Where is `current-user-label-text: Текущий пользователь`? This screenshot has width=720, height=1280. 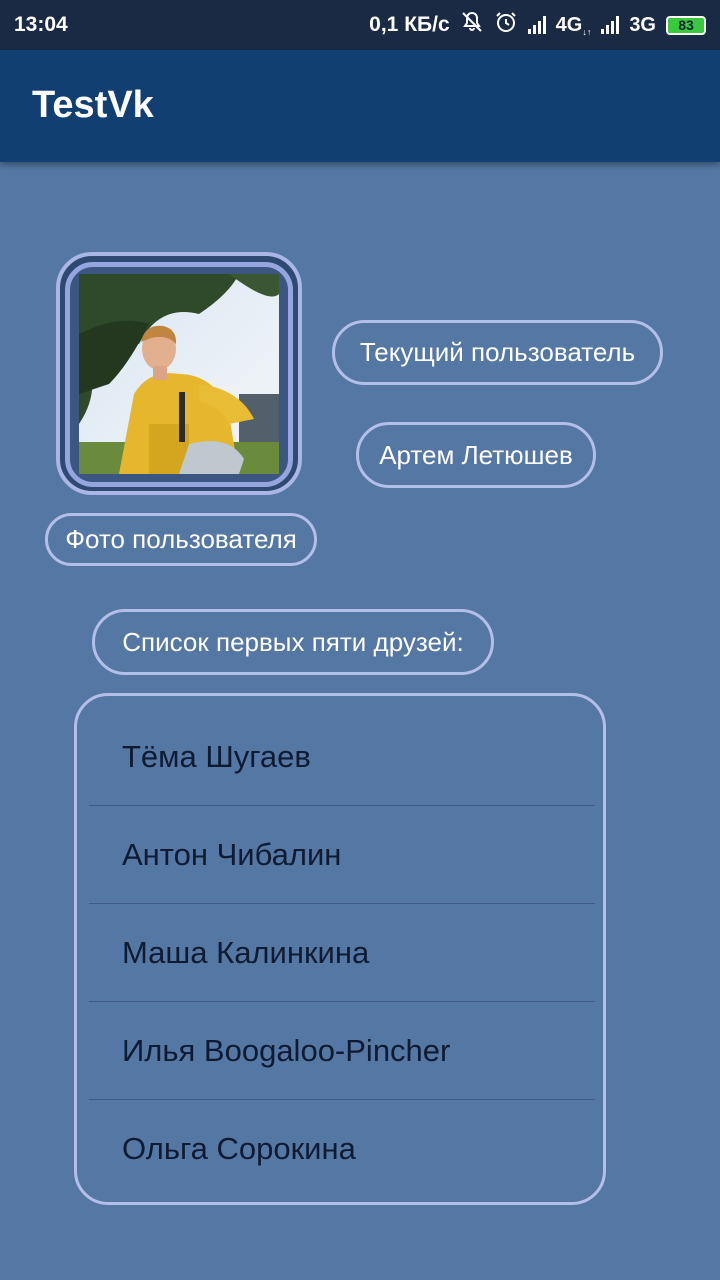 current-user-label-text: Текущий пользователь is located at coordinates (497, 352).